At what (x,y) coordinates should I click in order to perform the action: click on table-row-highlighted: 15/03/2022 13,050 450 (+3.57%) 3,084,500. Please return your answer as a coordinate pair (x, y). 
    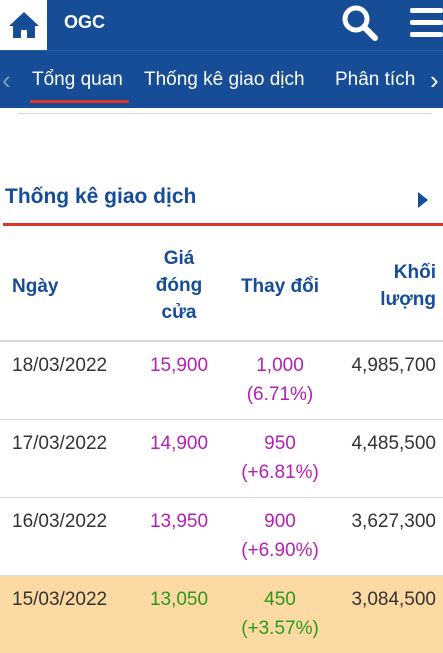
    Looking at the image, I should click on (221, 614).